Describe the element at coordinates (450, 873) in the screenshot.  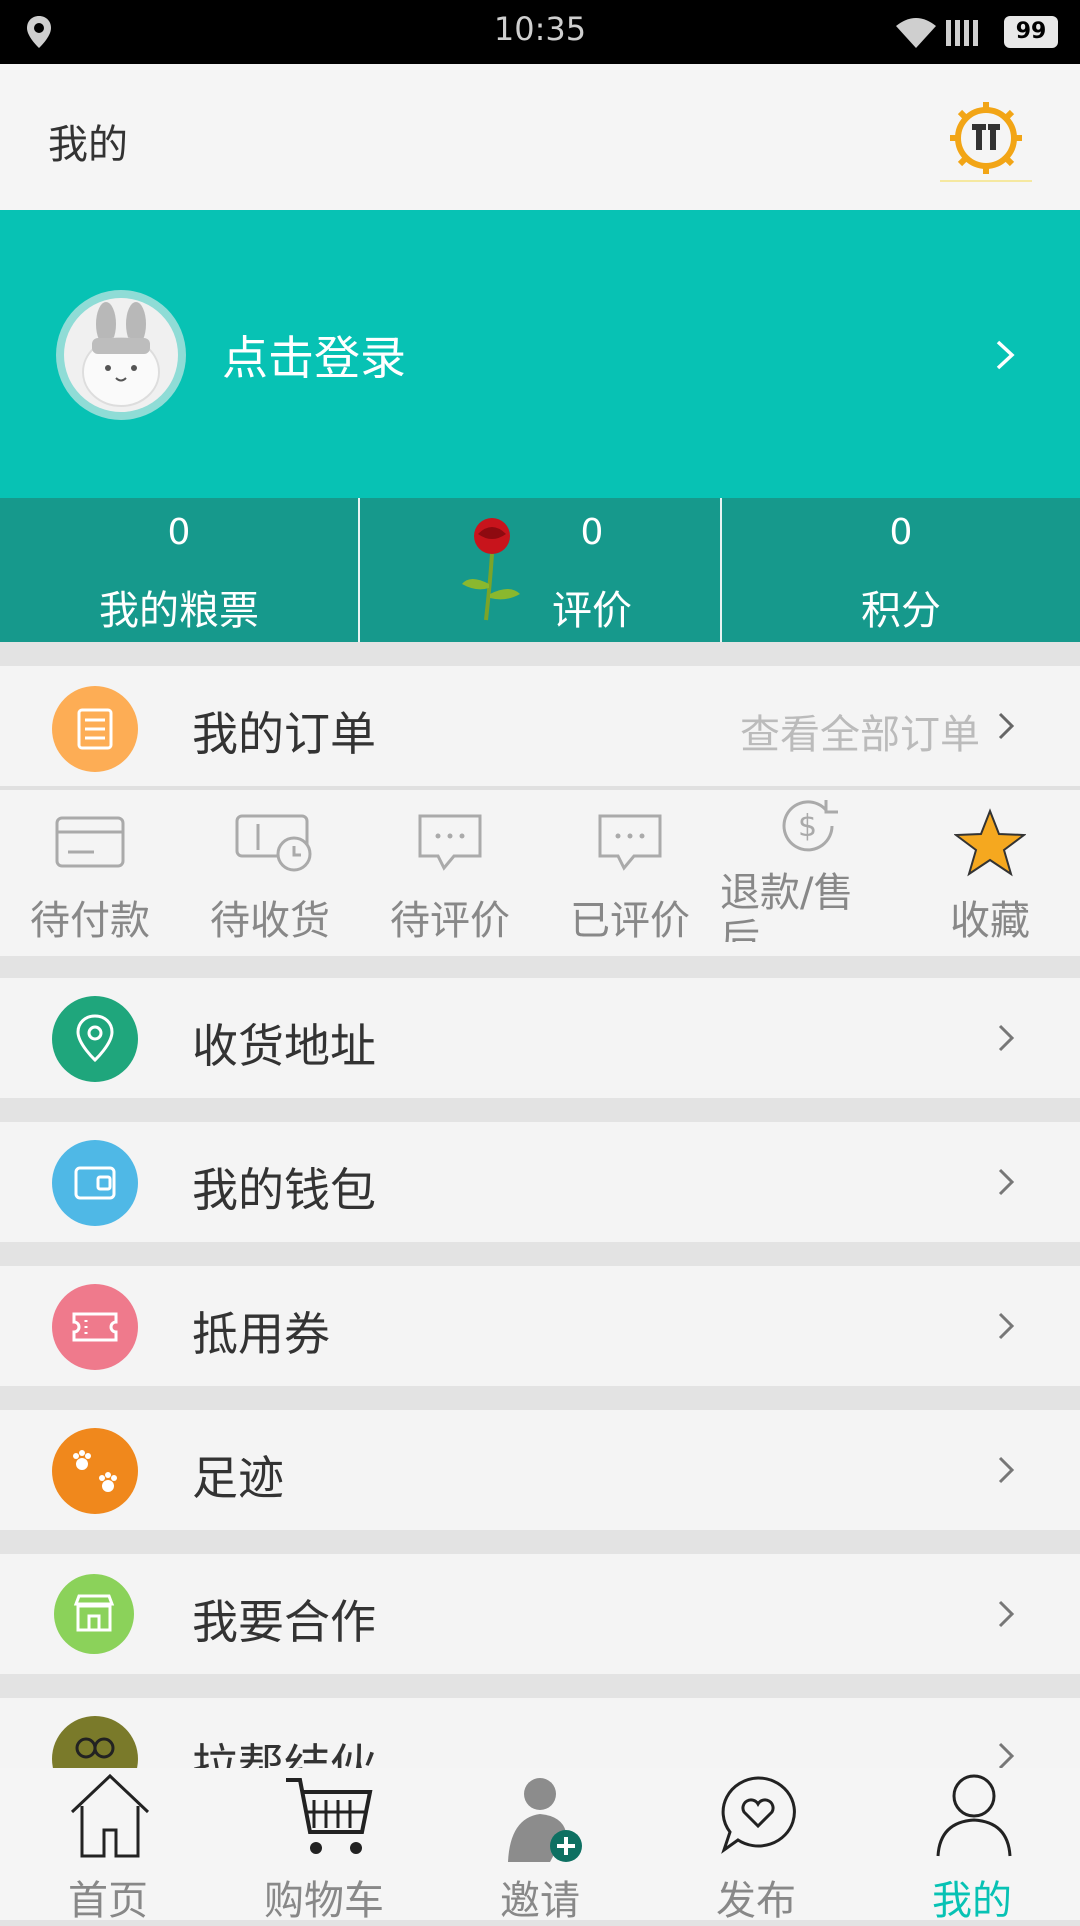
I see `order-pending-review: 待评价` at that location.